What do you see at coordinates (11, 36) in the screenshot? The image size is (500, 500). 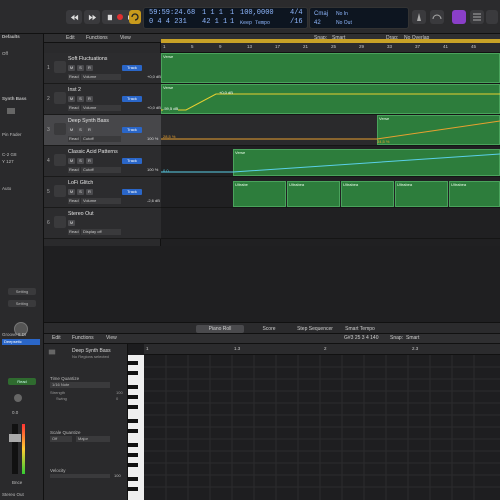 I see `inspector-header: Defaults` at bounding box center [11, 36].